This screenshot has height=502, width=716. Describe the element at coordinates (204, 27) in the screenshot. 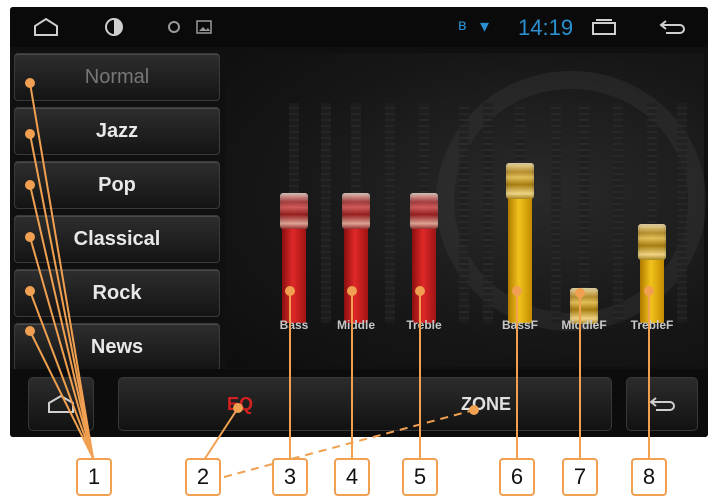

I see `gallery-icon` at that location.